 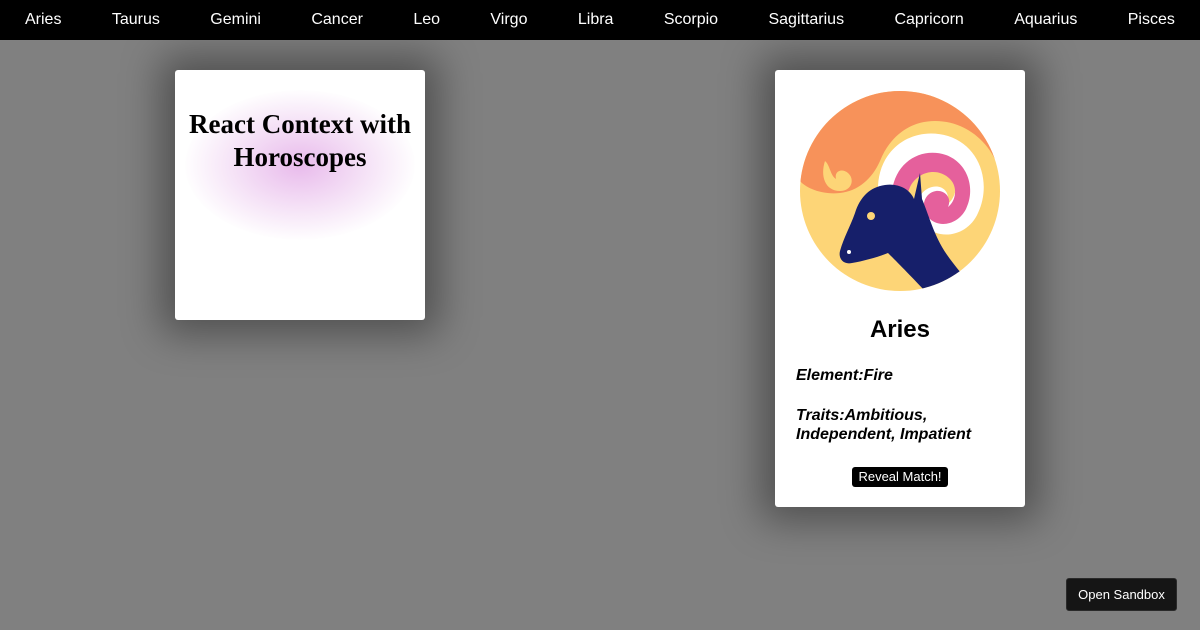 What do you see at coordinates (928, 20) in the screenshot?
I see `nav-item-capricorn: Capricorn` at bounding box center [928, 20].